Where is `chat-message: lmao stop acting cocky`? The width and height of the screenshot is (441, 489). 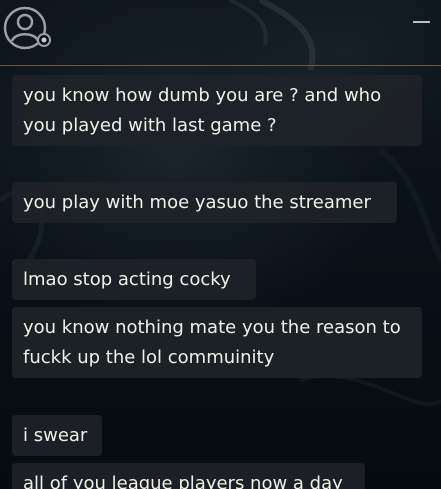 chat-message: lmao stop acting cocky is located at coordinates (134, 279).